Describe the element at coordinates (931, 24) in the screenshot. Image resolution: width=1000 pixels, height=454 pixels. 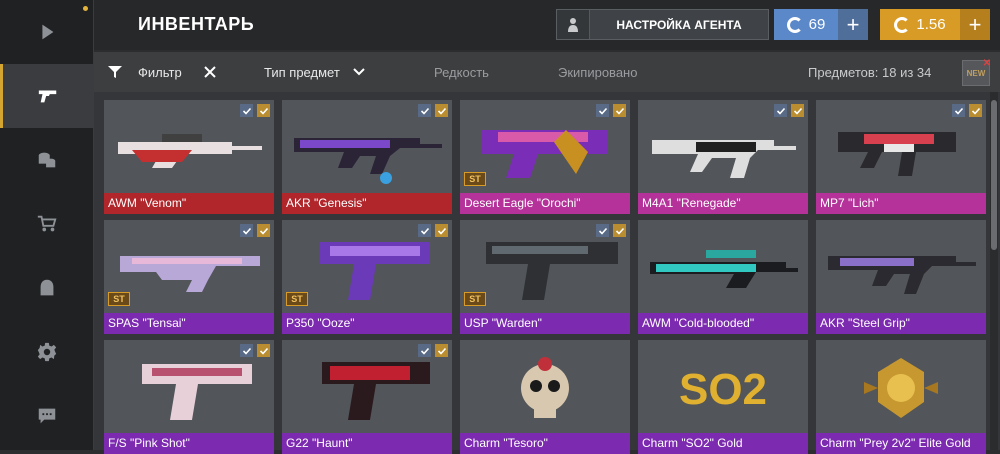
I see `gold-amount: 1.56` at that location.